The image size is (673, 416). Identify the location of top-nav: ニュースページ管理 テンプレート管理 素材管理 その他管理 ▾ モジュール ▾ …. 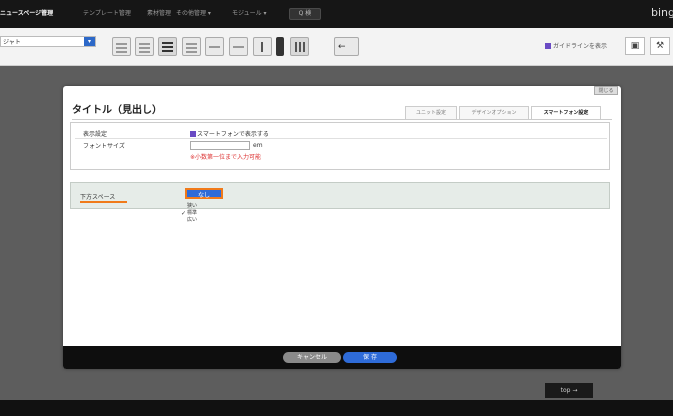
(336, 14).